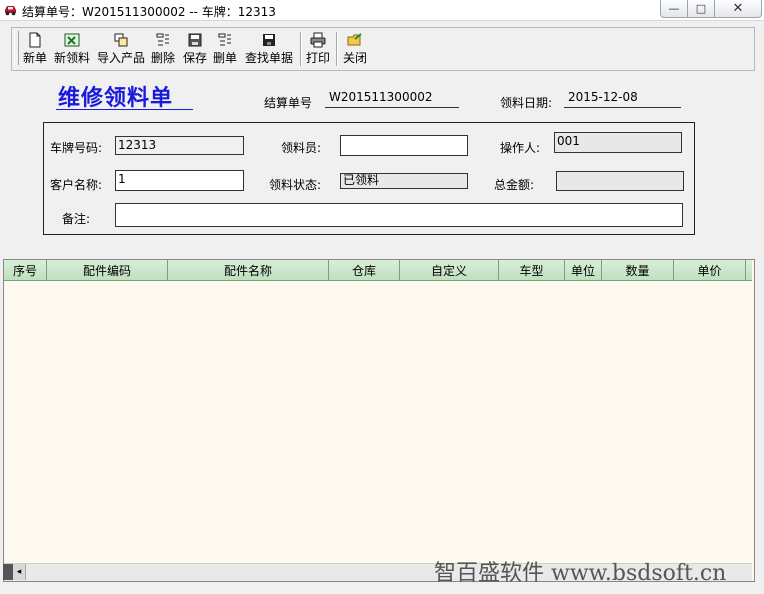 The width and height of the screenshot is (764, 594). Describe the element at coordinates (355, 49) in the screenshot. I see `close-button: 关闭` at that location.